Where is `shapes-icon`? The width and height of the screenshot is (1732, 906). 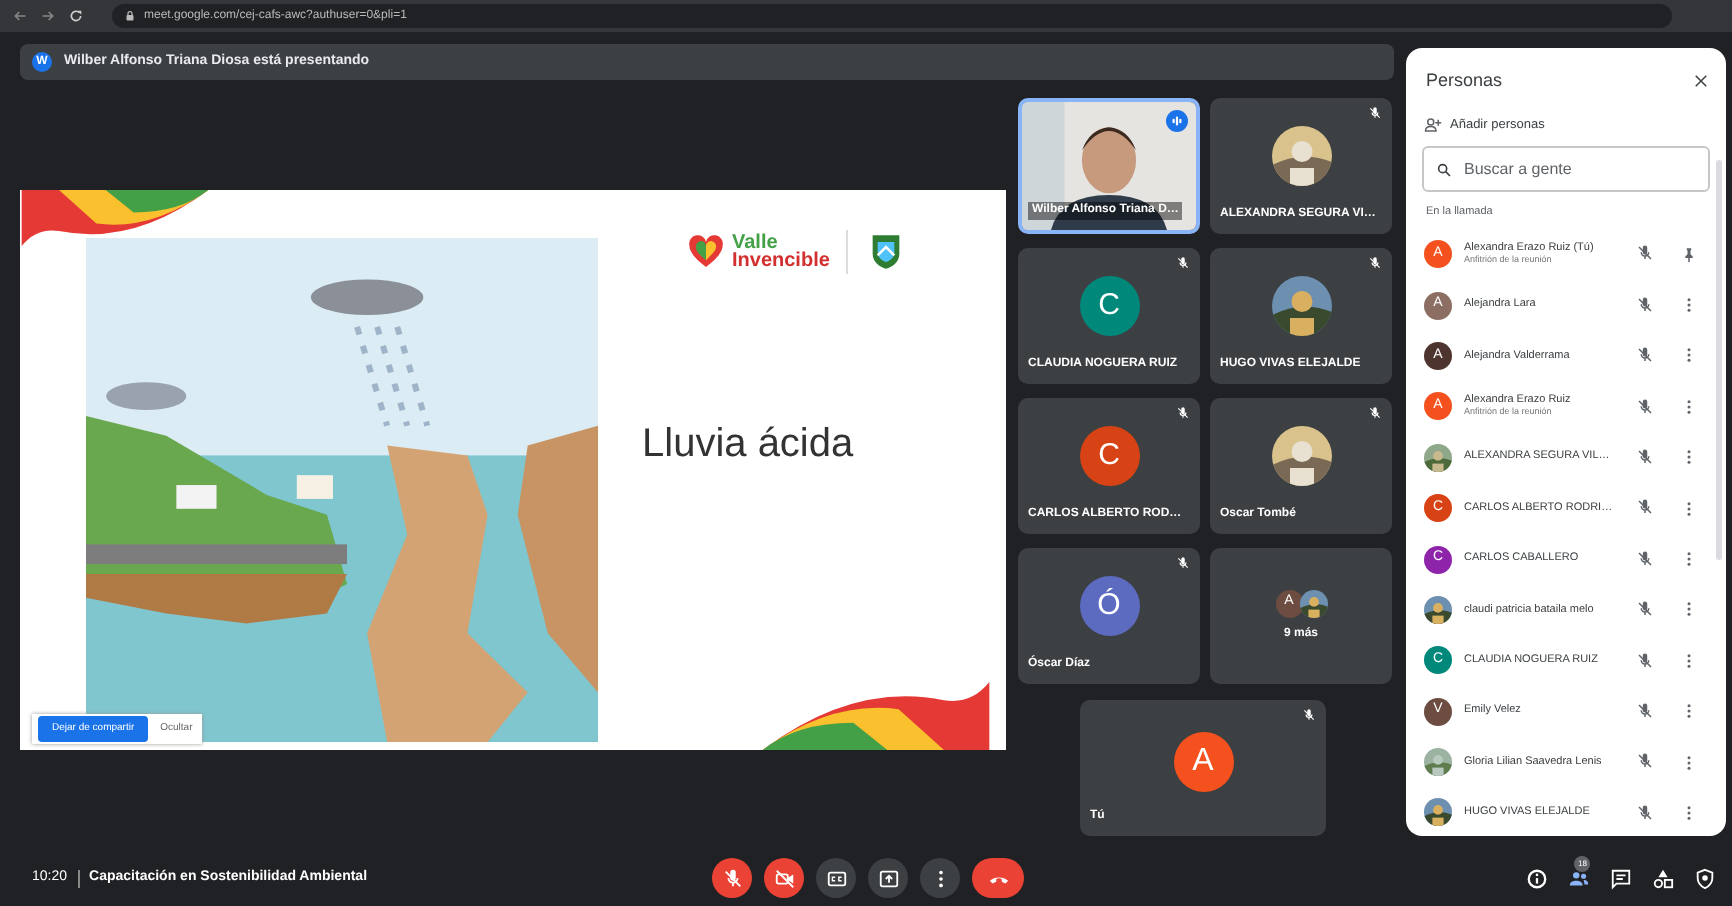 shapes-icon is located at coordinates (1663, 878).